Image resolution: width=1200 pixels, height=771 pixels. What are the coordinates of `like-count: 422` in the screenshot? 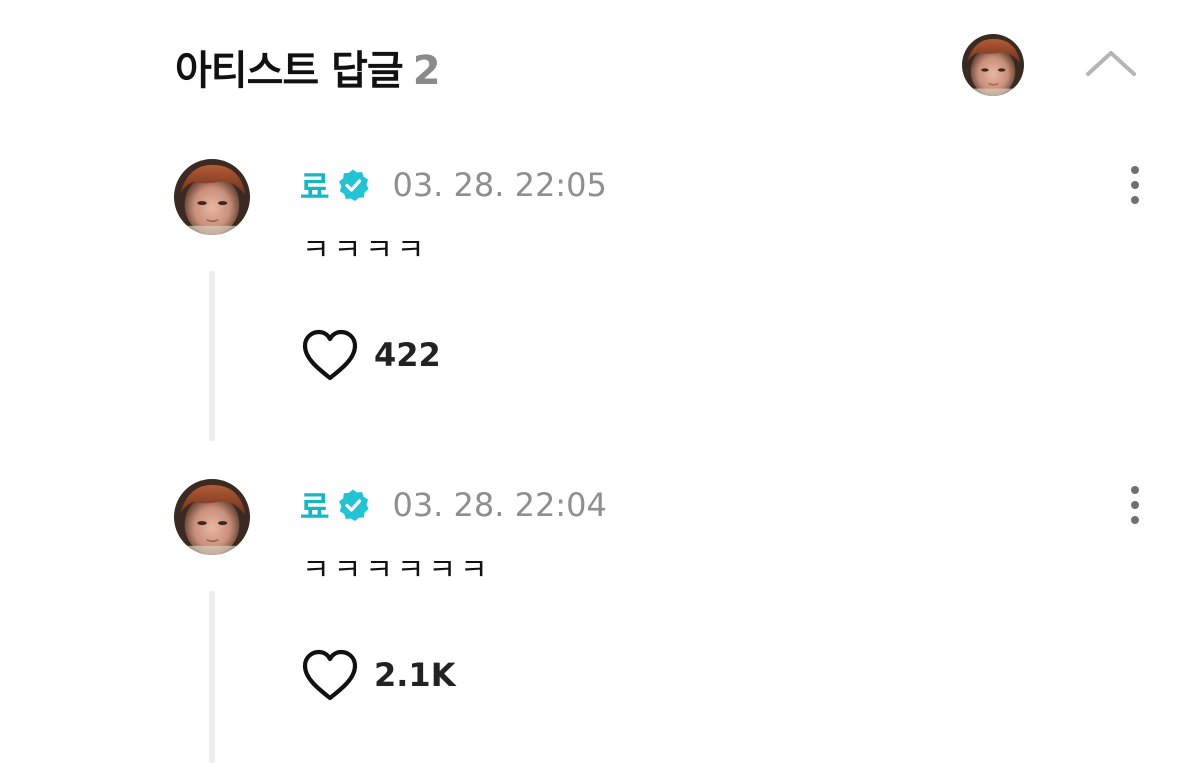 It's located at (407, 355).